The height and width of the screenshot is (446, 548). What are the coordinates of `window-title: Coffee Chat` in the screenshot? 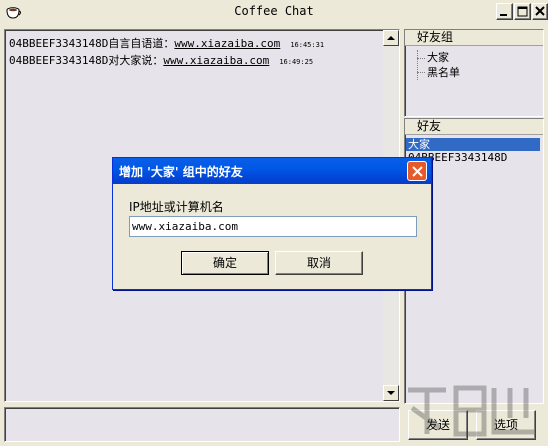 It's located at (274, 11).